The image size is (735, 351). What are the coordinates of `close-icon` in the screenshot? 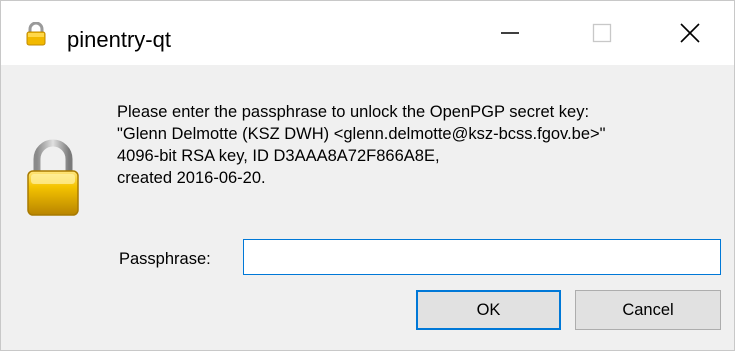 It's located at (690, 33).